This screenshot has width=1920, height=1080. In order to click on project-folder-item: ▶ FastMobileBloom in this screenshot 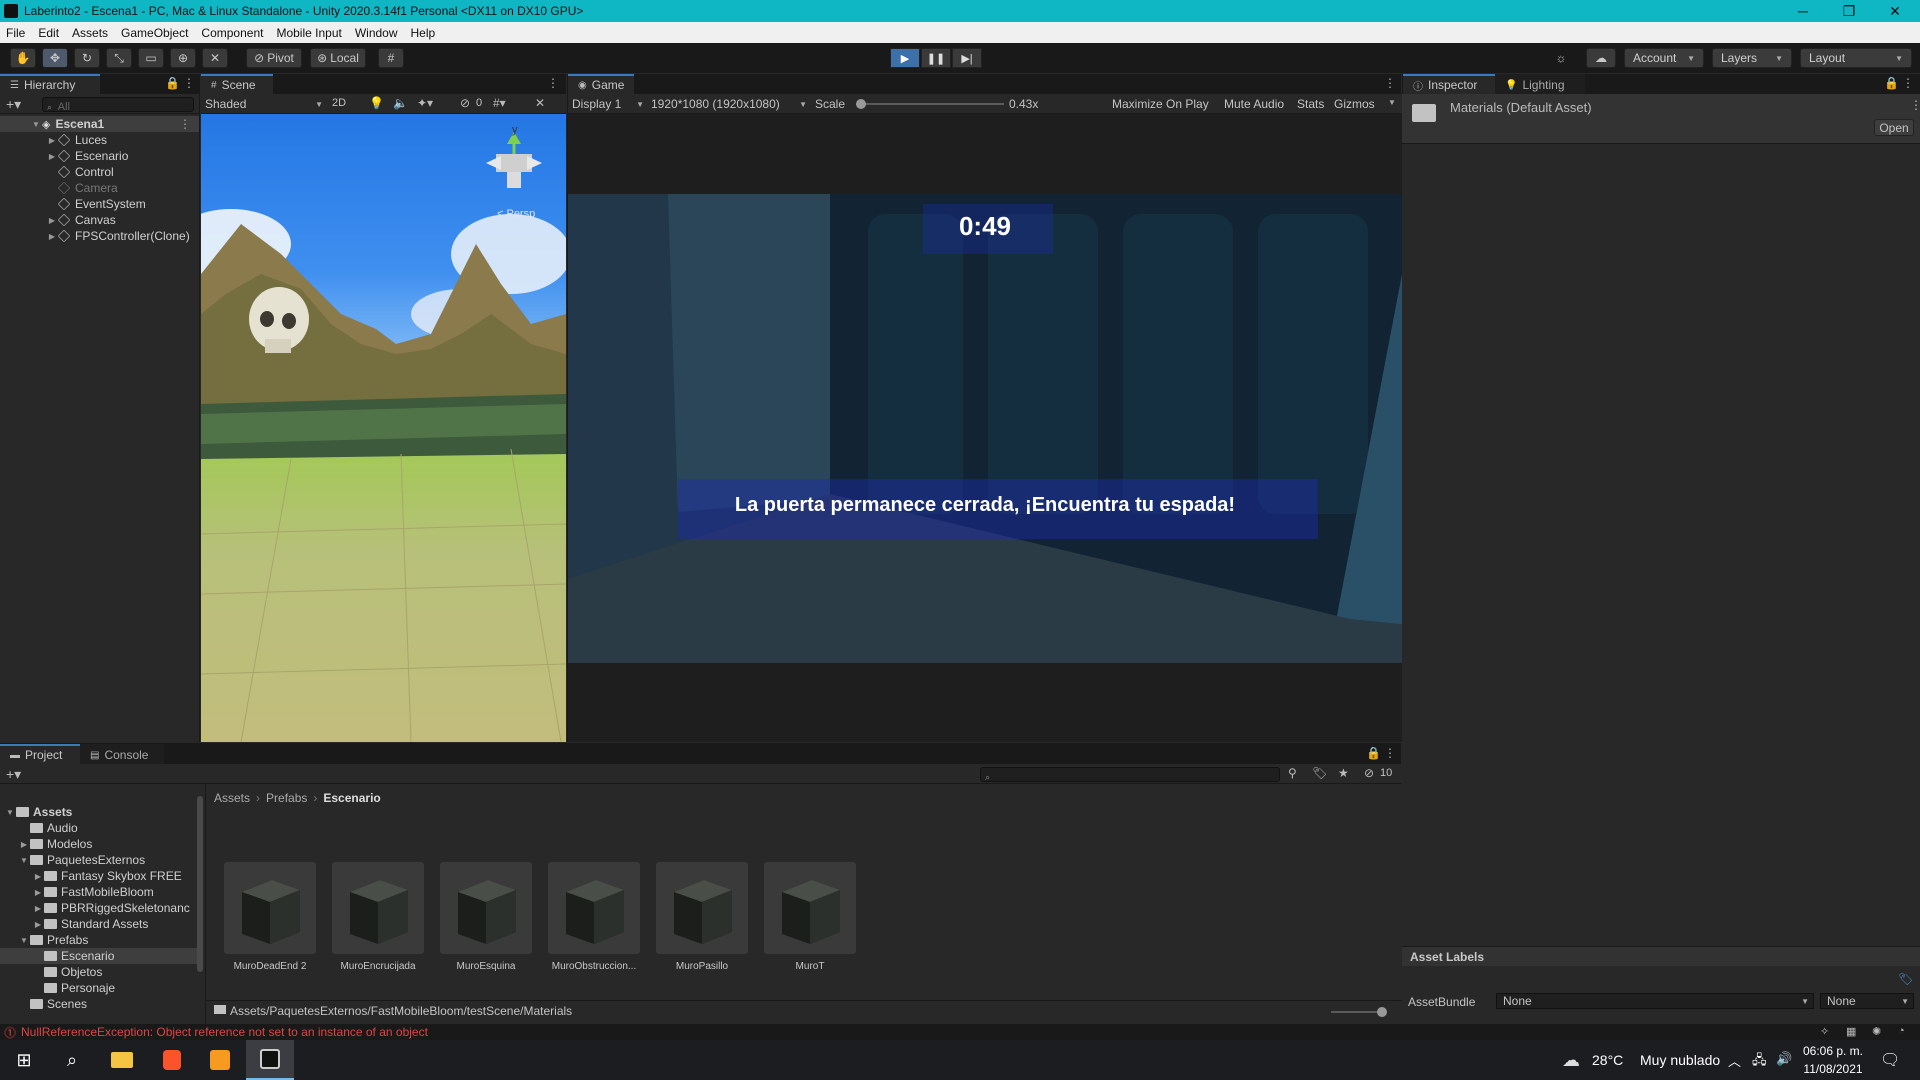, I will do `click(99, 892)`.